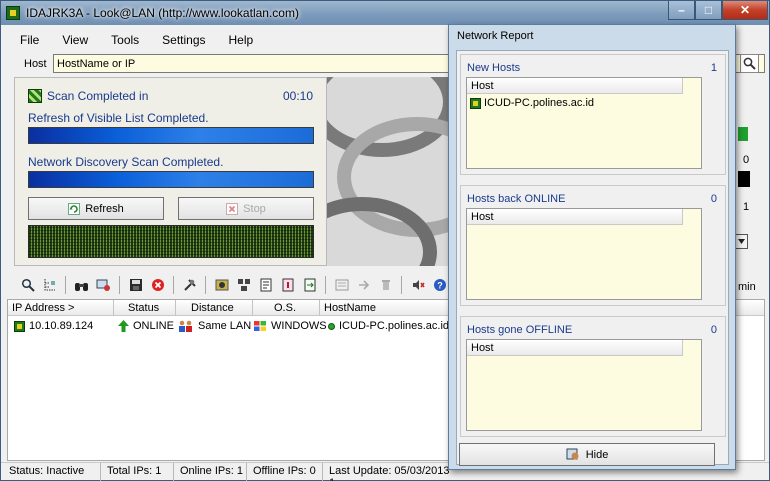  Describe the element at coordinates (298, 96) in the screenshot. I see `scan-elapsed-time: 00:10` at that location.